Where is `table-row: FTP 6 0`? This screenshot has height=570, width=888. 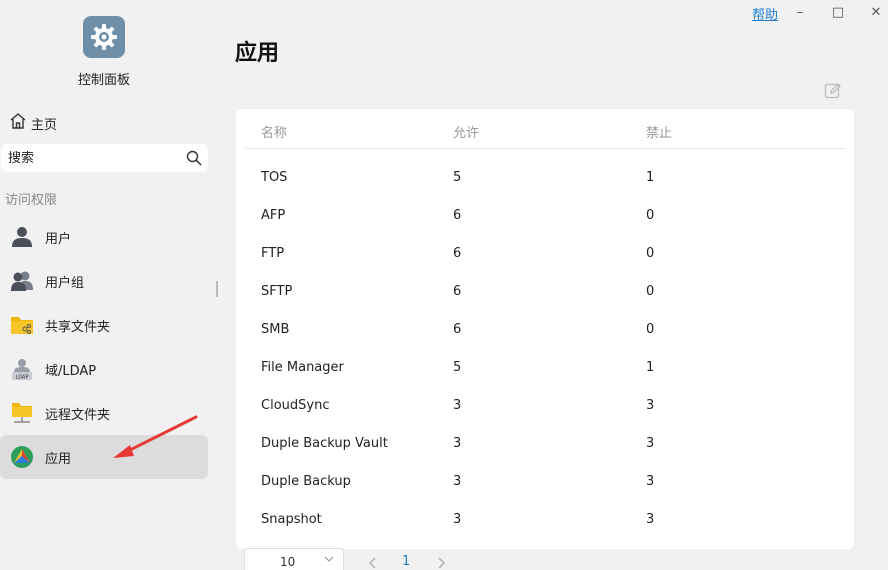 table-row: FTP 6 0 is located at coordinates (545, 254).